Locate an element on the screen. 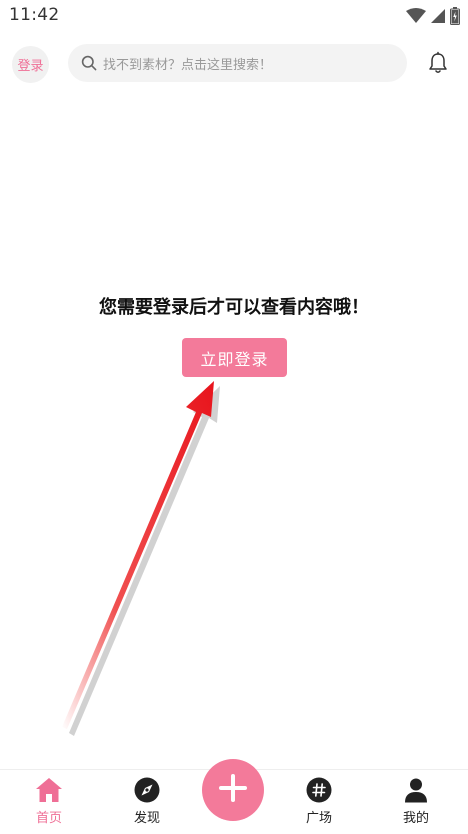 The image size is (468, 834). home-icon is located at coordinates (49, 790).